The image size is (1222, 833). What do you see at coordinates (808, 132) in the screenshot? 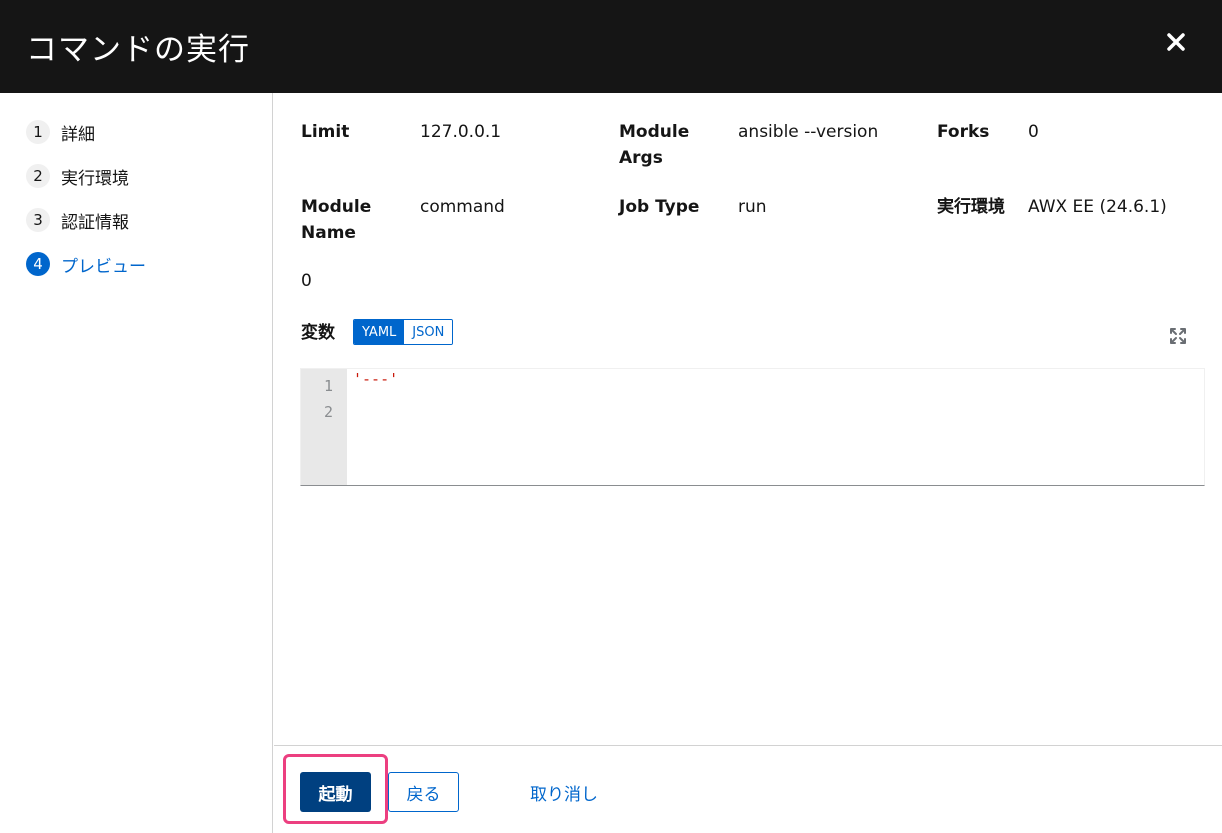
I see `module-args-value: ansible --version` at bounding box center [808, 132].